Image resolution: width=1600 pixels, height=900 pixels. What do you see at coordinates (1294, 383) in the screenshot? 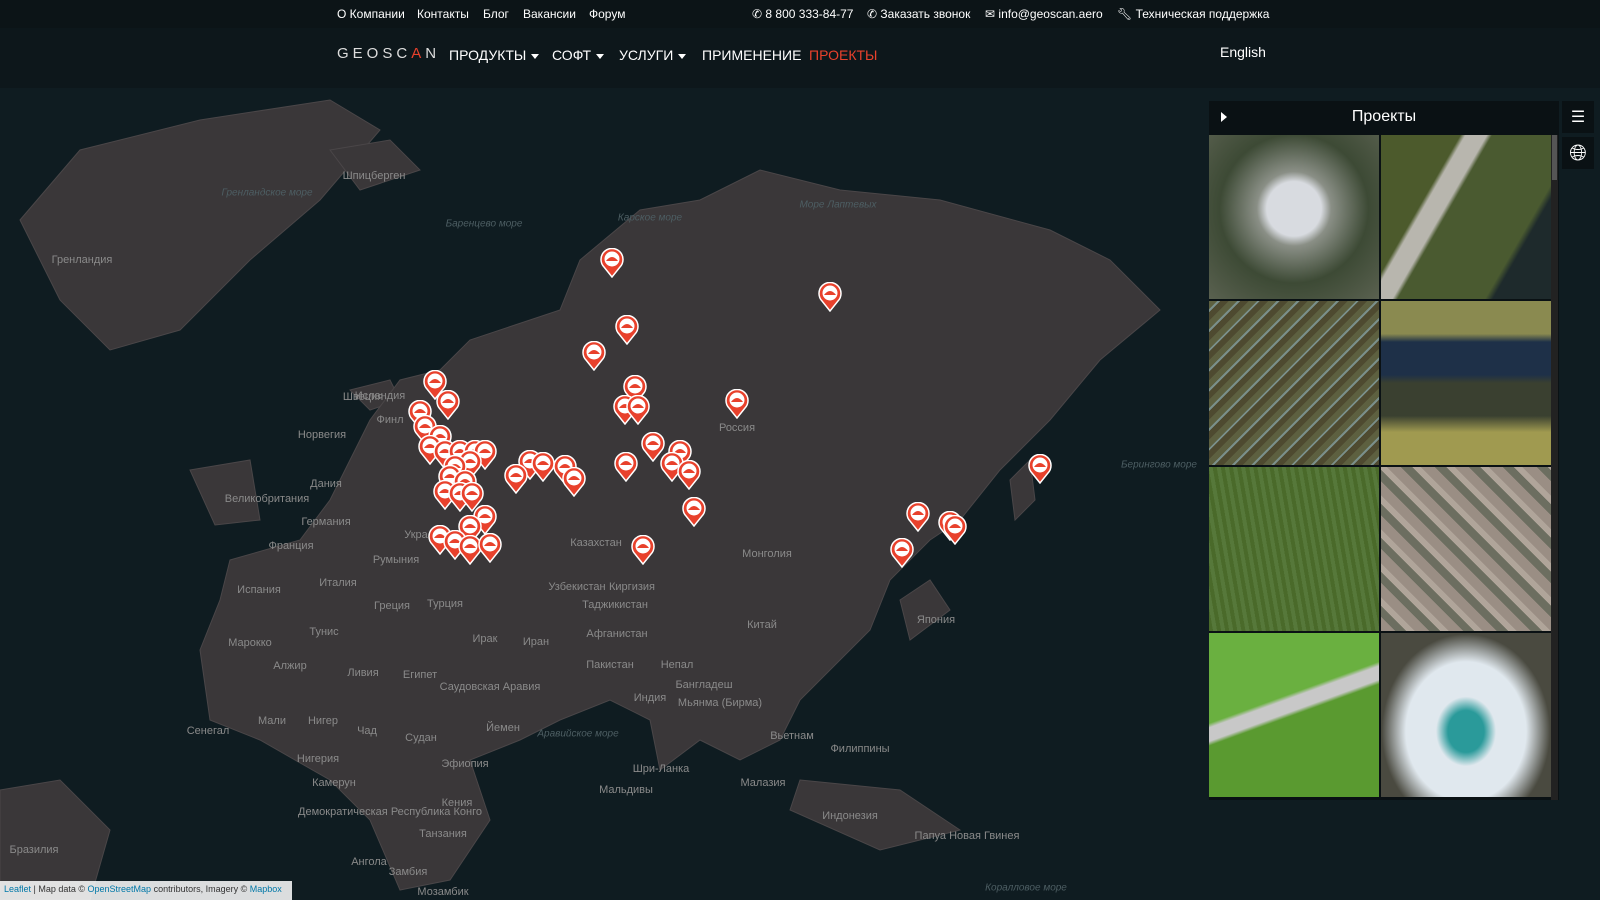
I see `thumb-power-tower` at bounding box center [1294, 383].